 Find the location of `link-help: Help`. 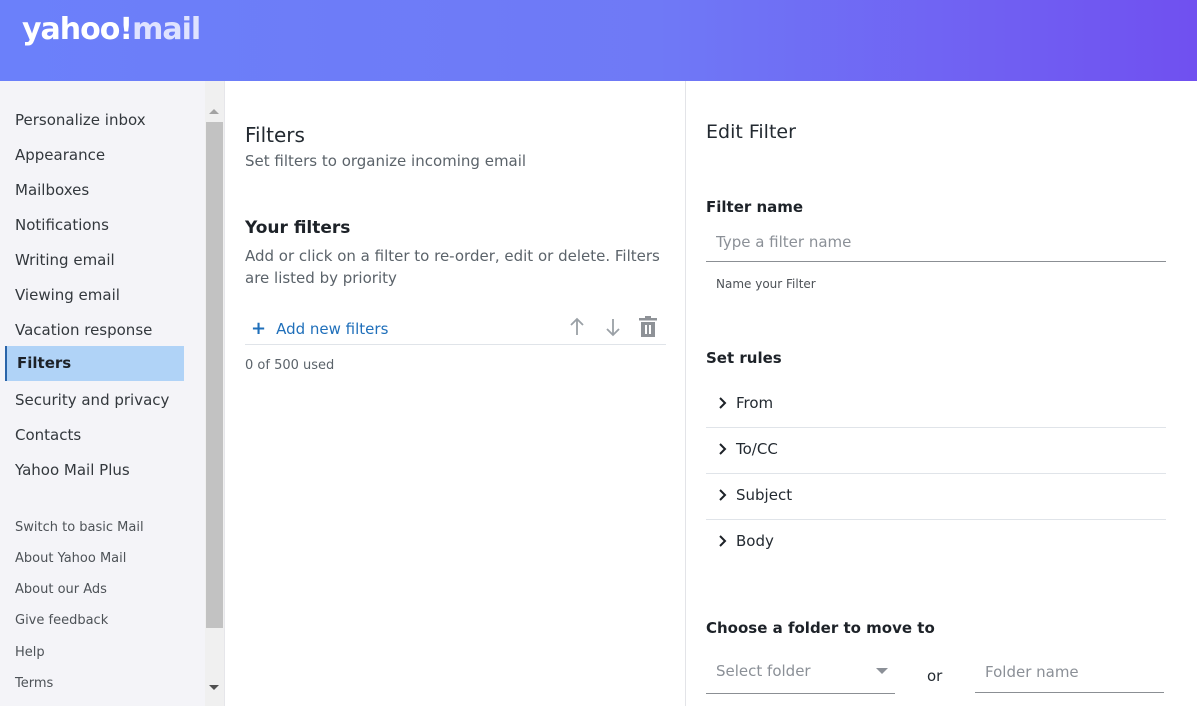

link-help: Help is located at coordinates (30, 653).